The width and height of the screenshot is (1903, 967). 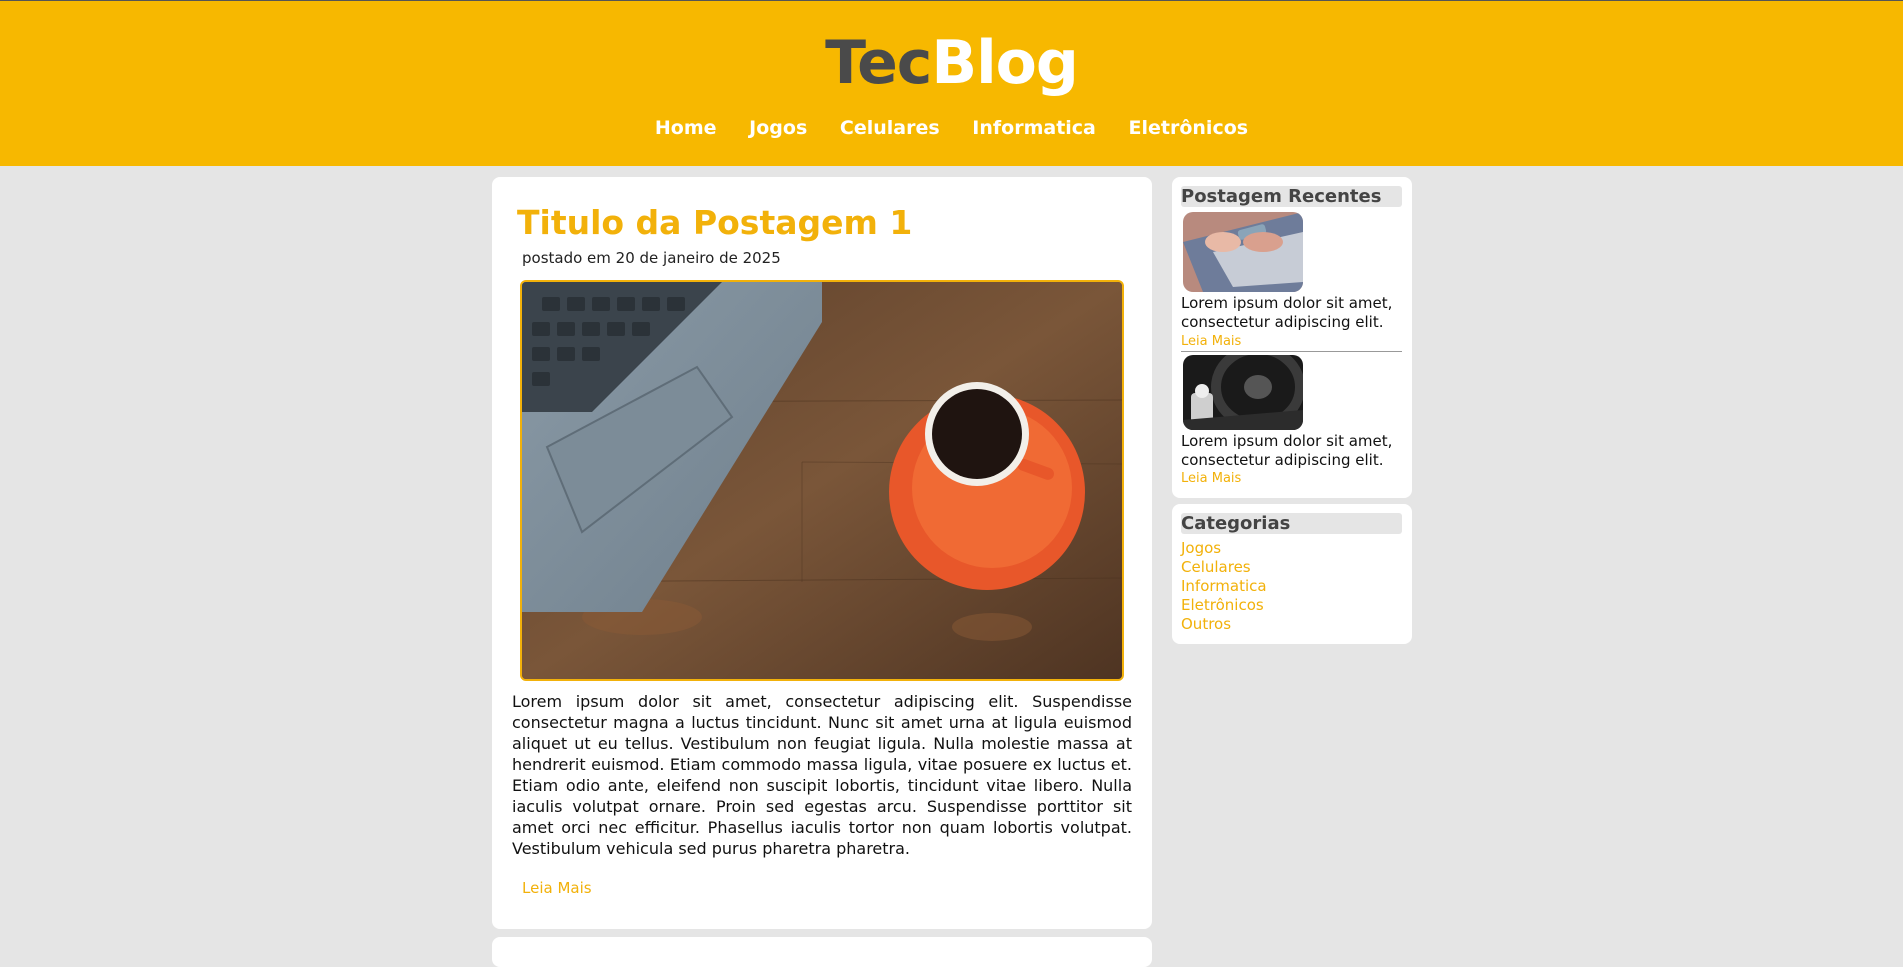 I want to click on post-image-laptop-coffee, so click(x=822, y=480).